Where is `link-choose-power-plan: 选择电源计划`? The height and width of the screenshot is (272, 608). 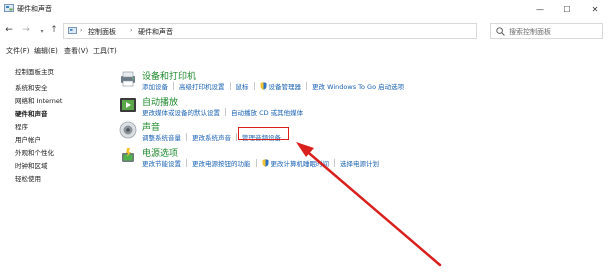 link-choose-power-plan: 选择电源计划 is located at coordinates (359, 163).